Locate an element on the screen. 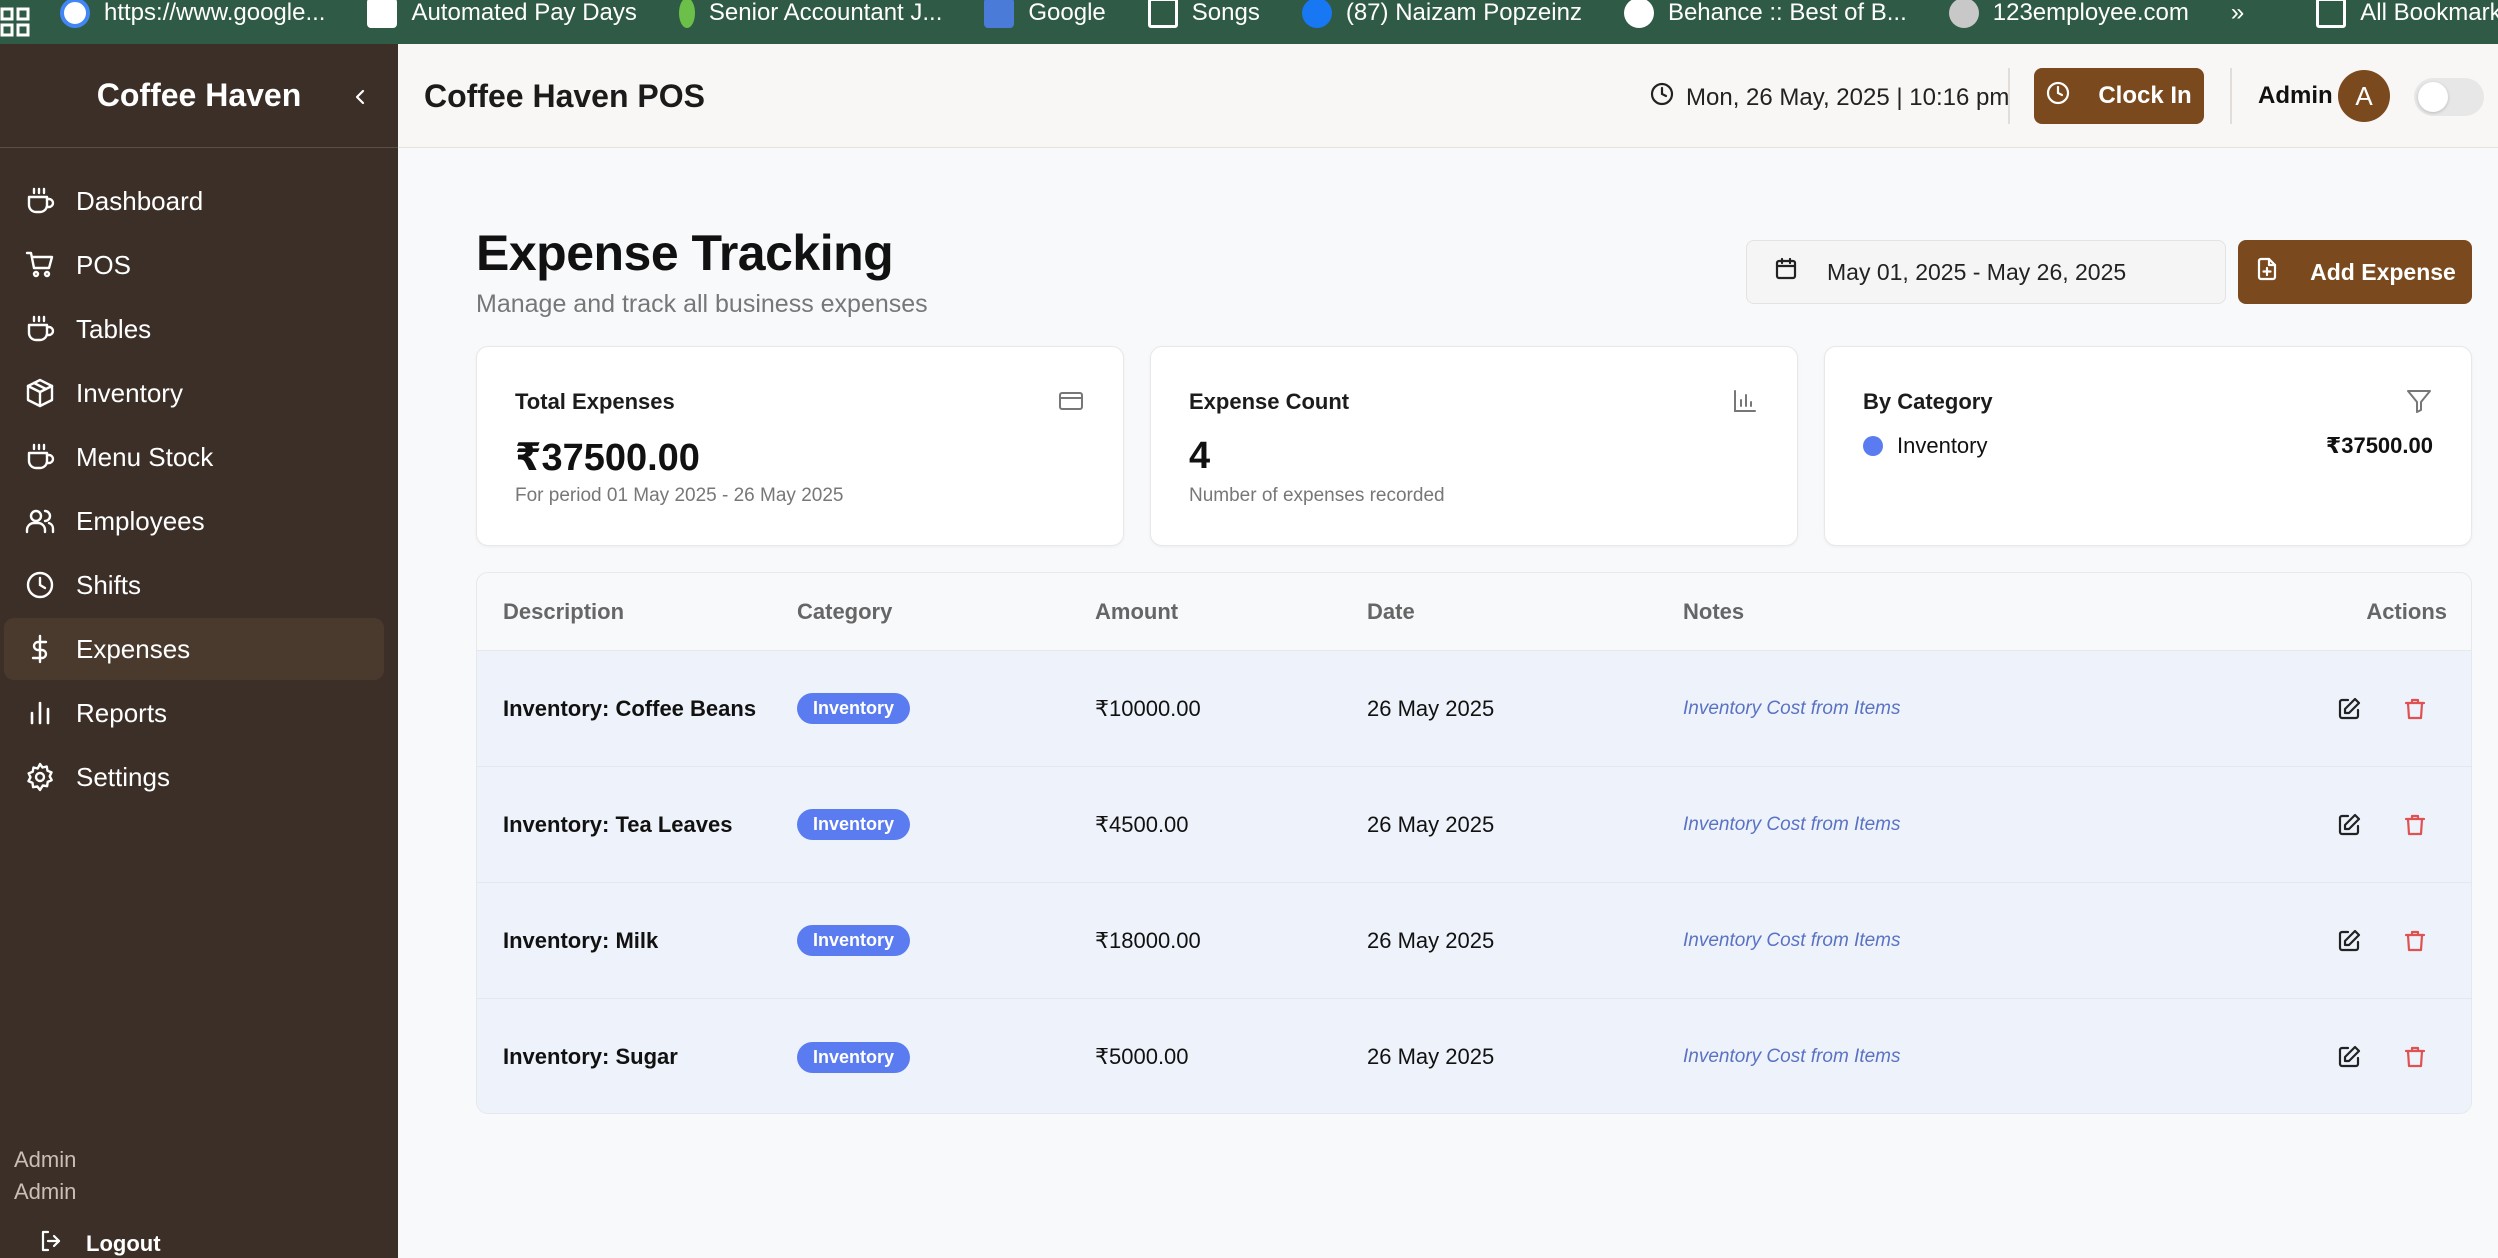 This screenshot has width=2498, height=1258. sidebar-user: Admin Admin is located at coordinates (45, 1176).